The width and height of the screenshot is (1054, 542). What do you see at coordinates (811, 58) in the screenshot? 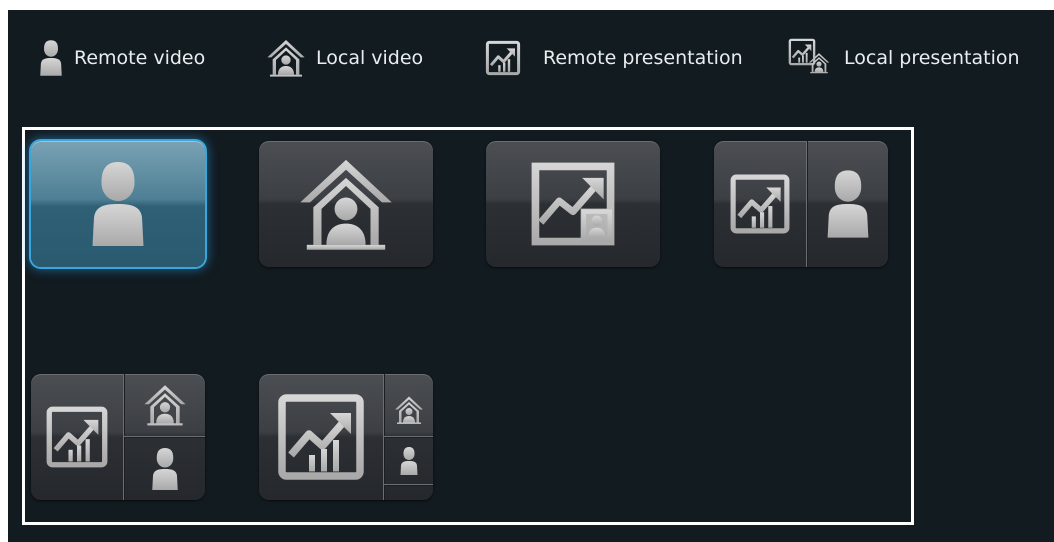
I see `presentation-house-icon` at bounding box center [811, 58].